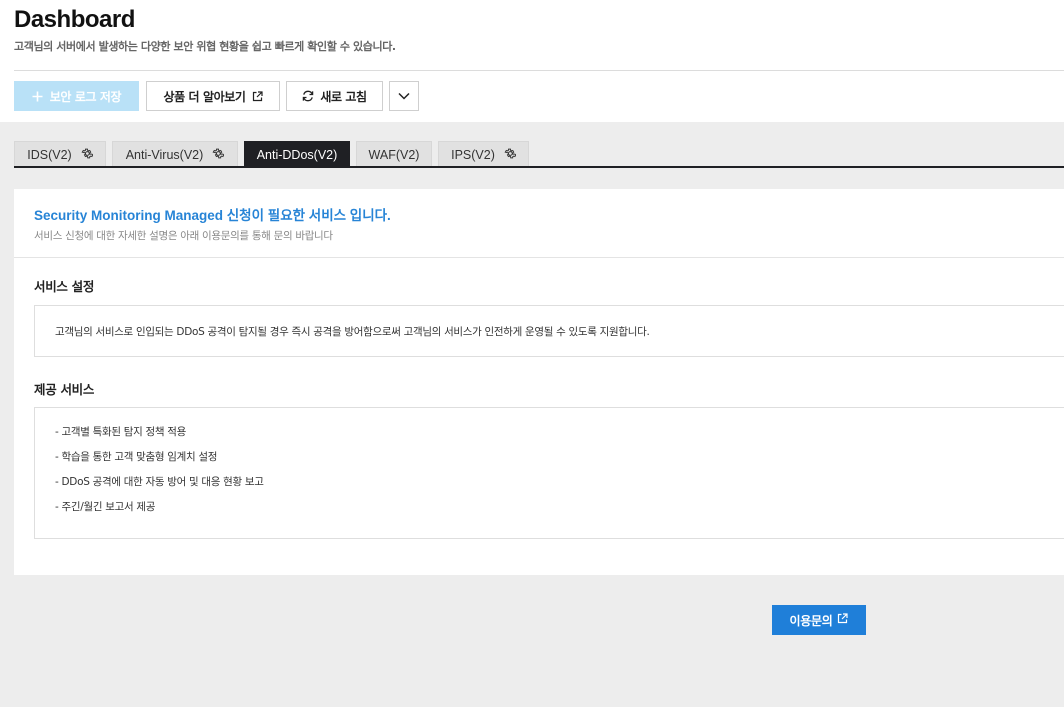 The height and width of the screenshot is (707, 1064). Describe the element at coordinates (183, 236) in the screenshot. I see `notice-description: 서비스 신청에 대한 자세한 설명은 아래 이용문의를 통해 문의 바랍니다` at that location.